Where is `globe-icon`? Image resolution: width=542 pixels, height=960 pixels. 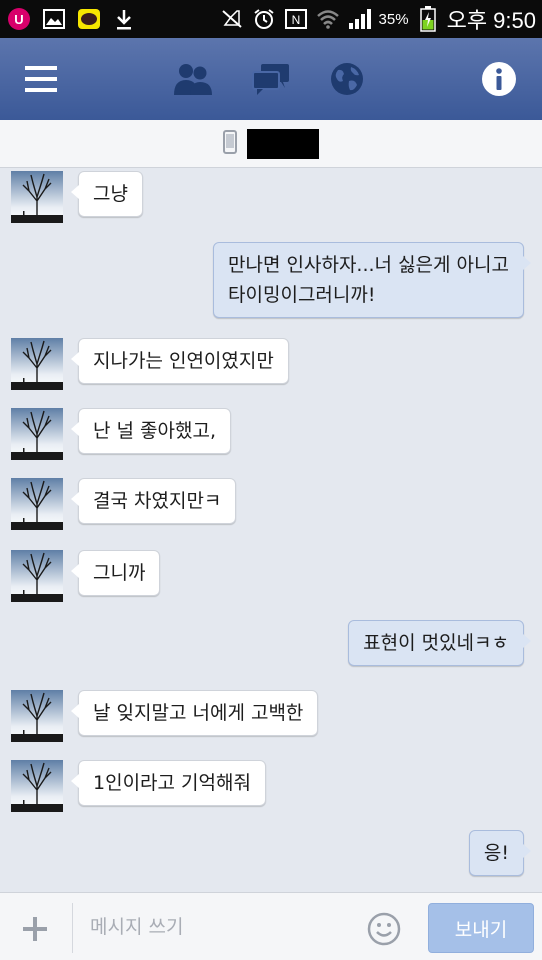 globe-icon is located at coordinates (347, 79).